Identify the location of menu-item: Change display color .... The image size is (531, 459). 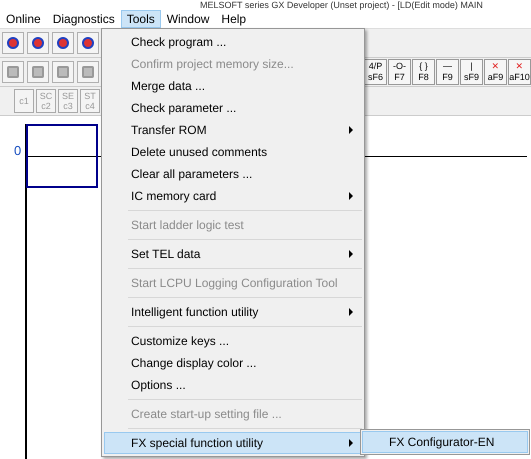
(233, 363).